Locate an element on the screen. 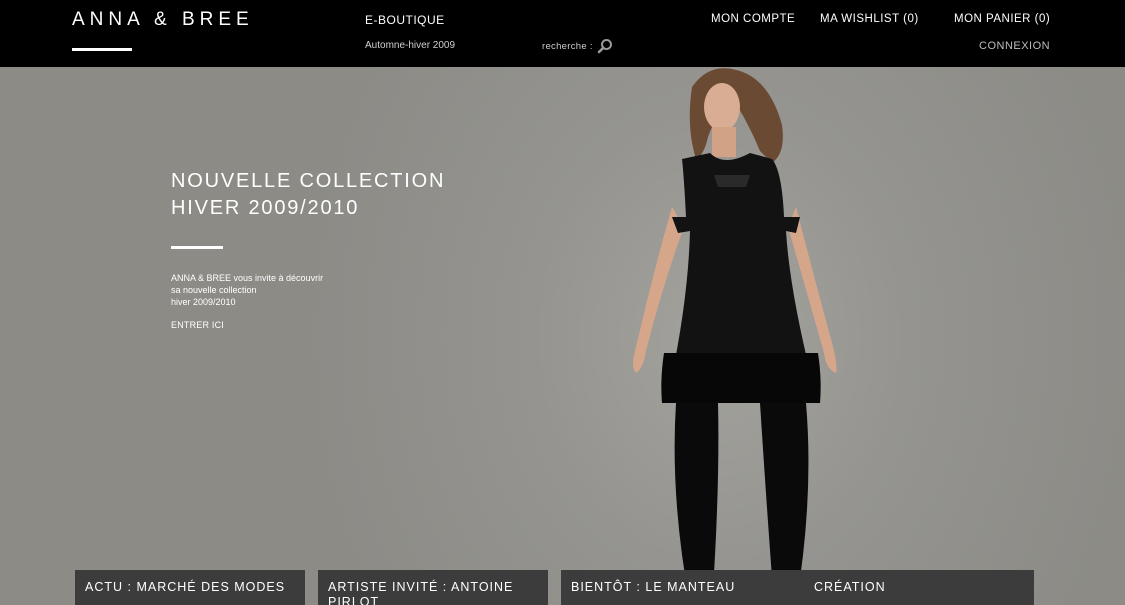  hero-divider is located at coordinates (197, 247).